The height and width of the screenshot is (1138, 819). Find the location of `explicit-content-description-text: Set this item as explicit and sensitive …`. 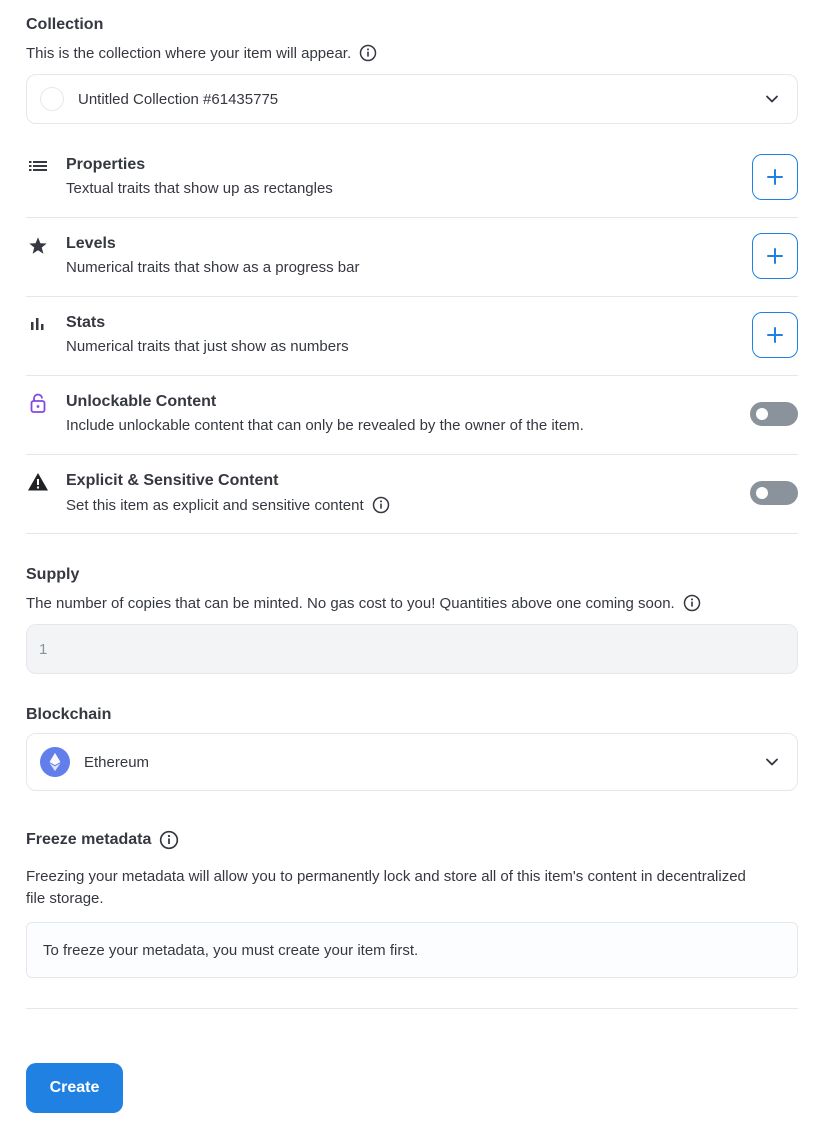

explicit-content-description-text: Set this item as explicit and sensitive … is located at coordinates (215, 505).